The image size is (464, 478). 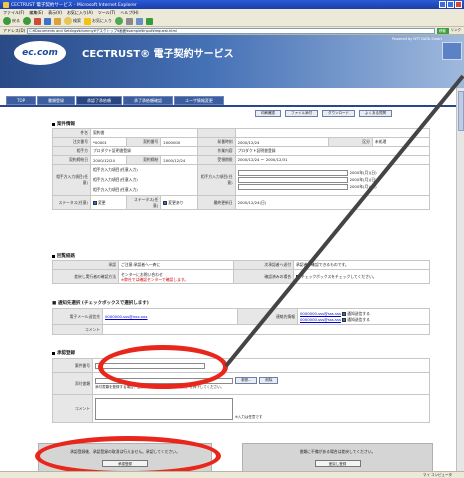 What do you see at coordinates (129, 13) in the screenshot?
I see `menu-help: ヘルプ(H)` at bounding box center [129, 13].